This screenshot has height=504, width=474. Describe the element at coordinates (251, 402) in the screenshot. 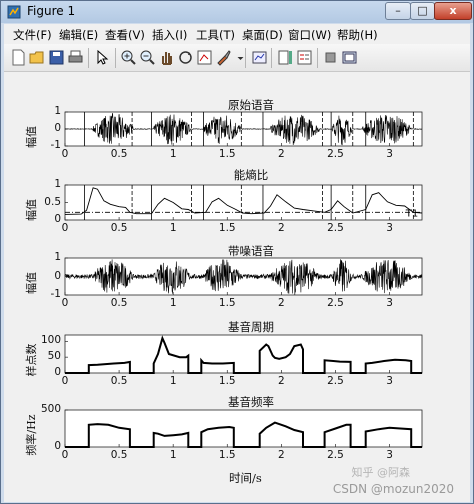

I see `subplot5-title: 基音频率` at that location.